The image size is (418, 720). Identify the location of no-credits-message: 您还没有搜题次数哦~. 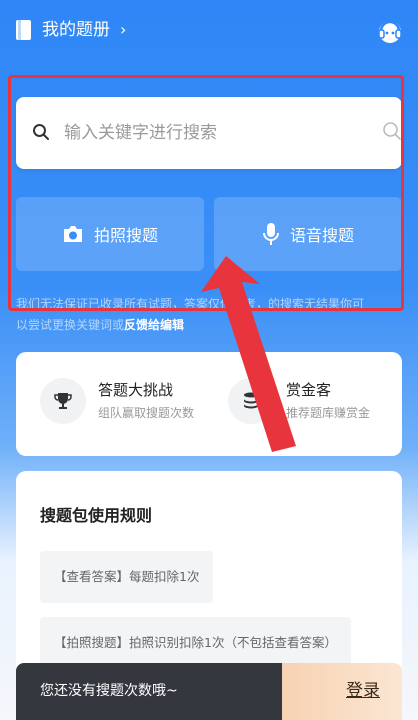
(149, 691).